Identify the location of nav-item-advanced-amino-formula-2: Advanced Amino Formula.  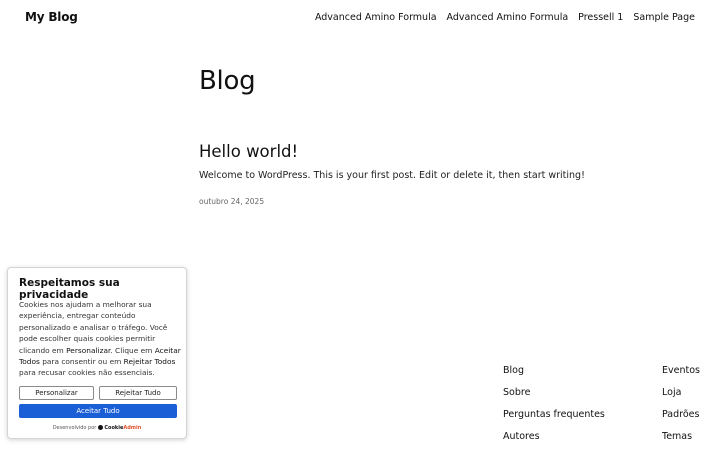
(508, 17).